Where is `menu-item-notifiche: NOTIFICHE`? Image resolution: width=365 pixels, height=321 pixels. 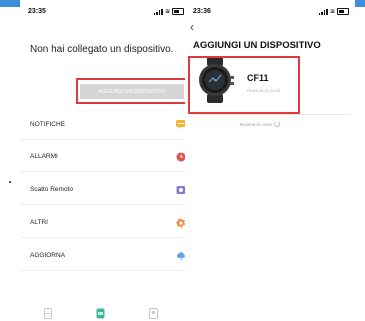
menu-item-notifiche: NOTIFICHE is located at coordinates (105, 125).